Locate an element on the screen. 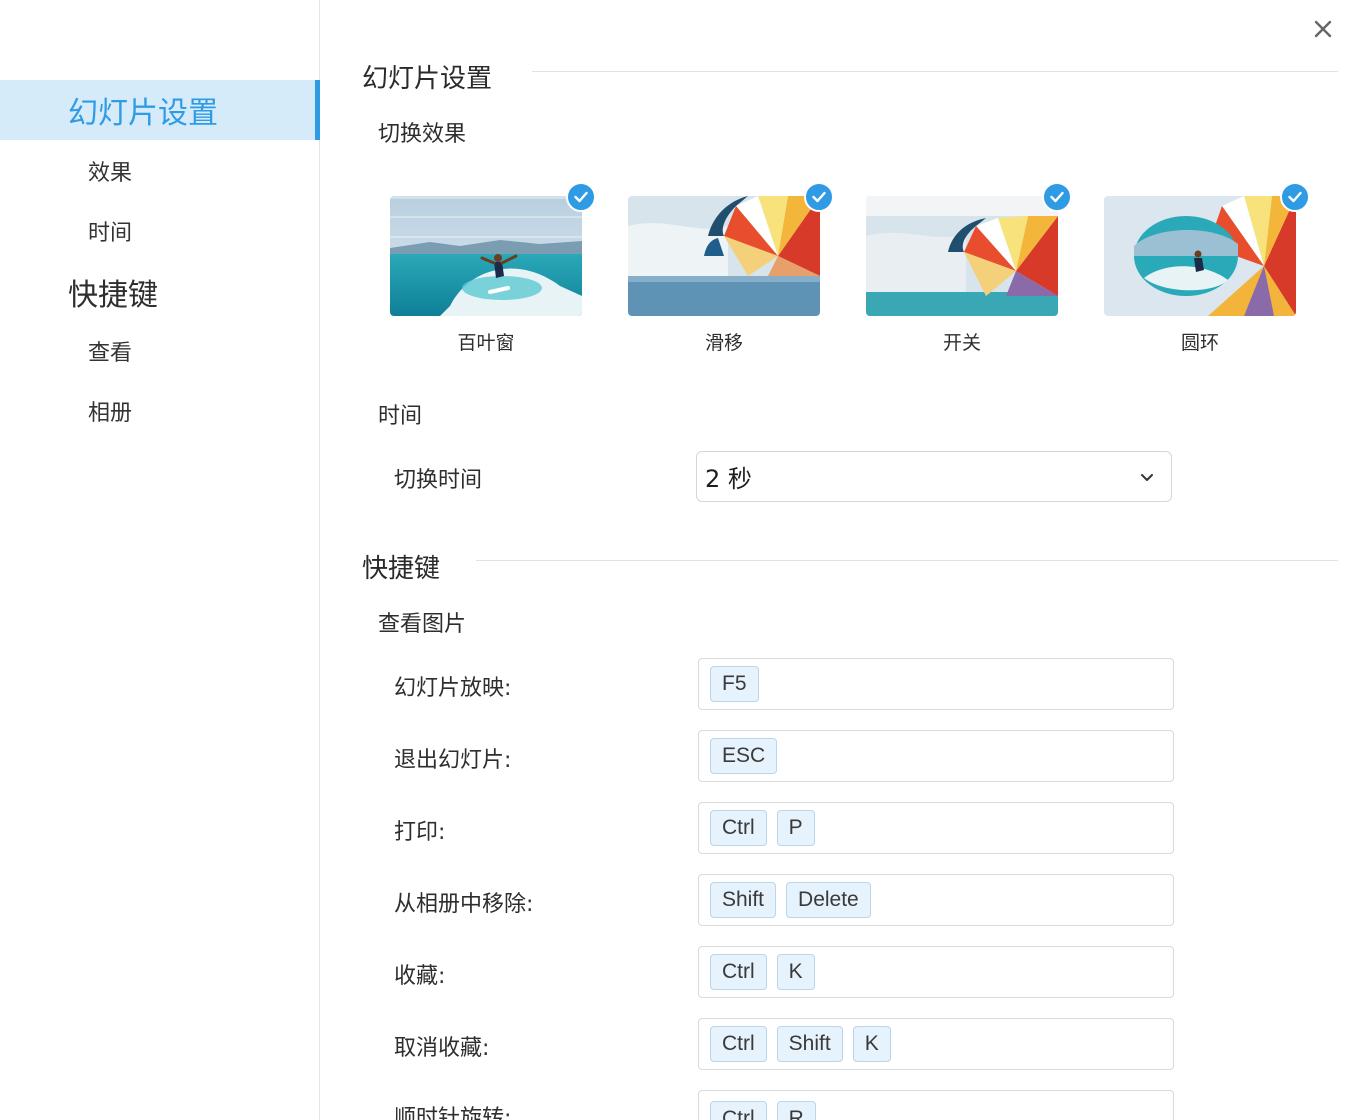  effect-label: 滑移 is located at coordinates (723, 343).